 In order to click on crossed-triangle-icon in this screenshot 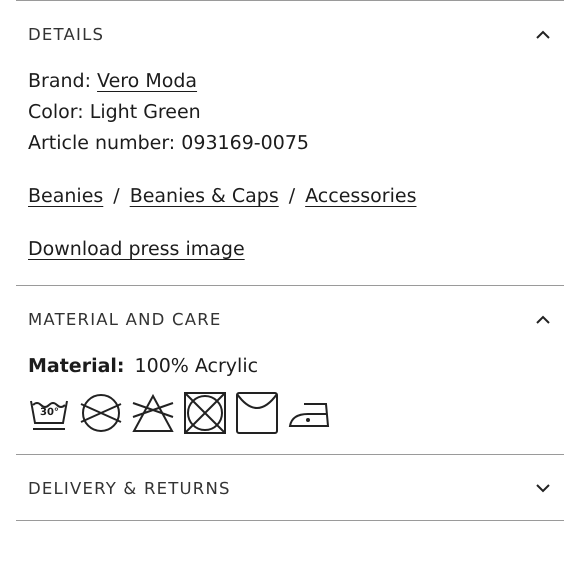, I will do `click(153, 413)`.